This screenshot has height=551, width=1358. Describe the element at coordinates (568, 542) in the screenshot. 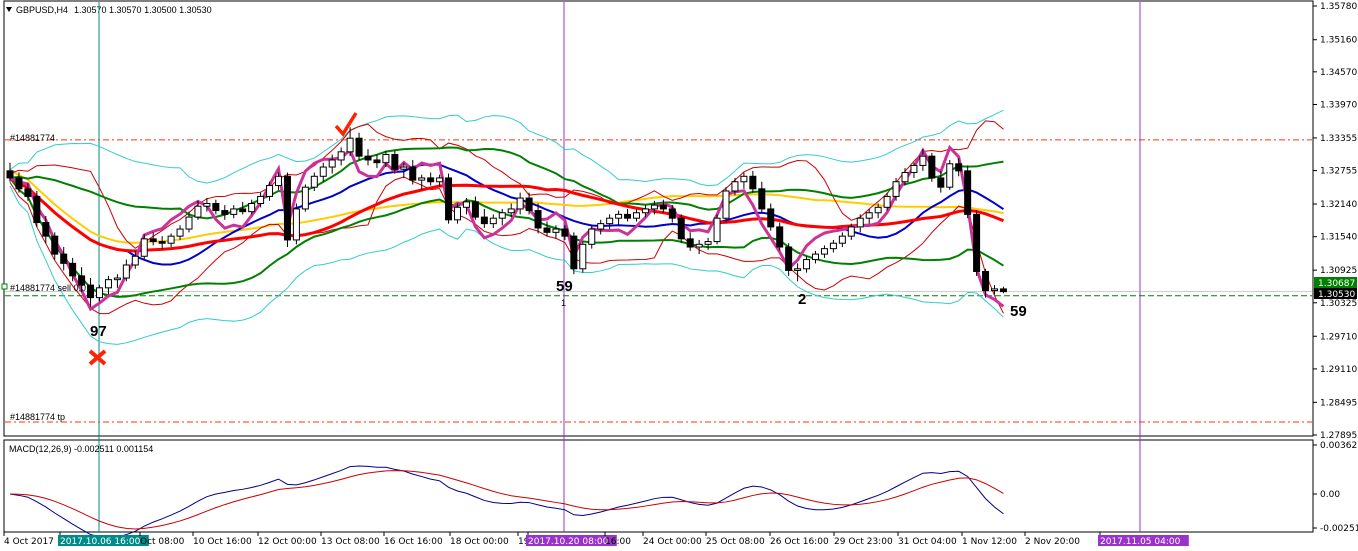

I see `time-label: 2017.10.20 08:00` at that location.